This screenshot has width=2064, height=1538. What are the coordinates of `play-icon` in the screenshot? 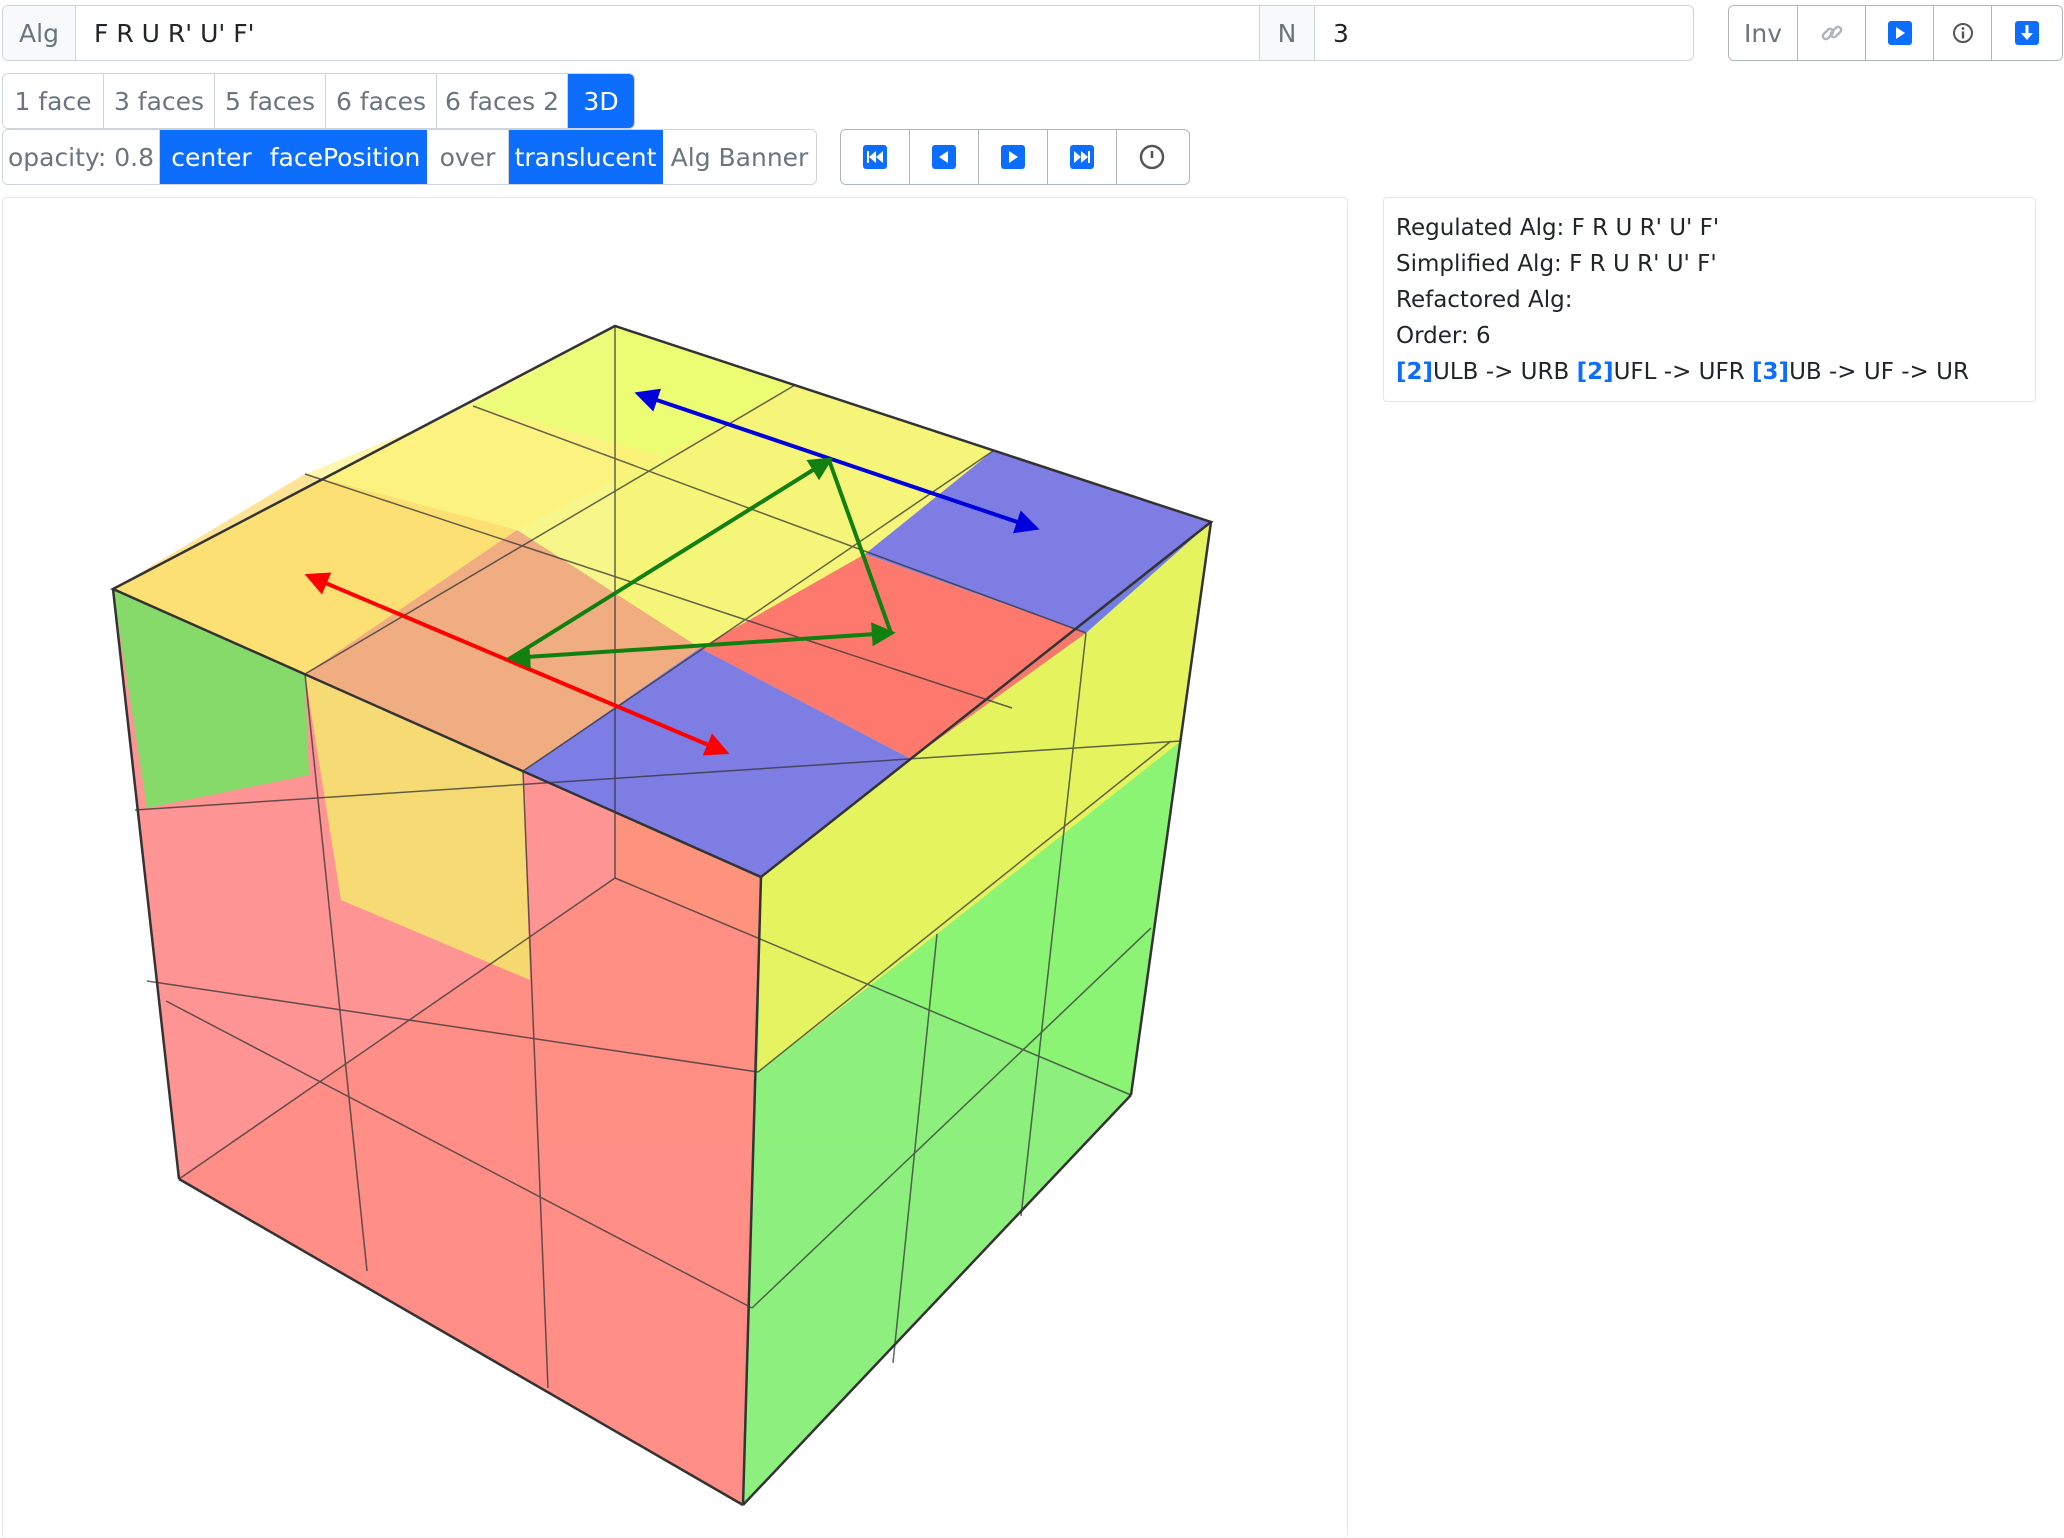 It's located at (1900, 33).